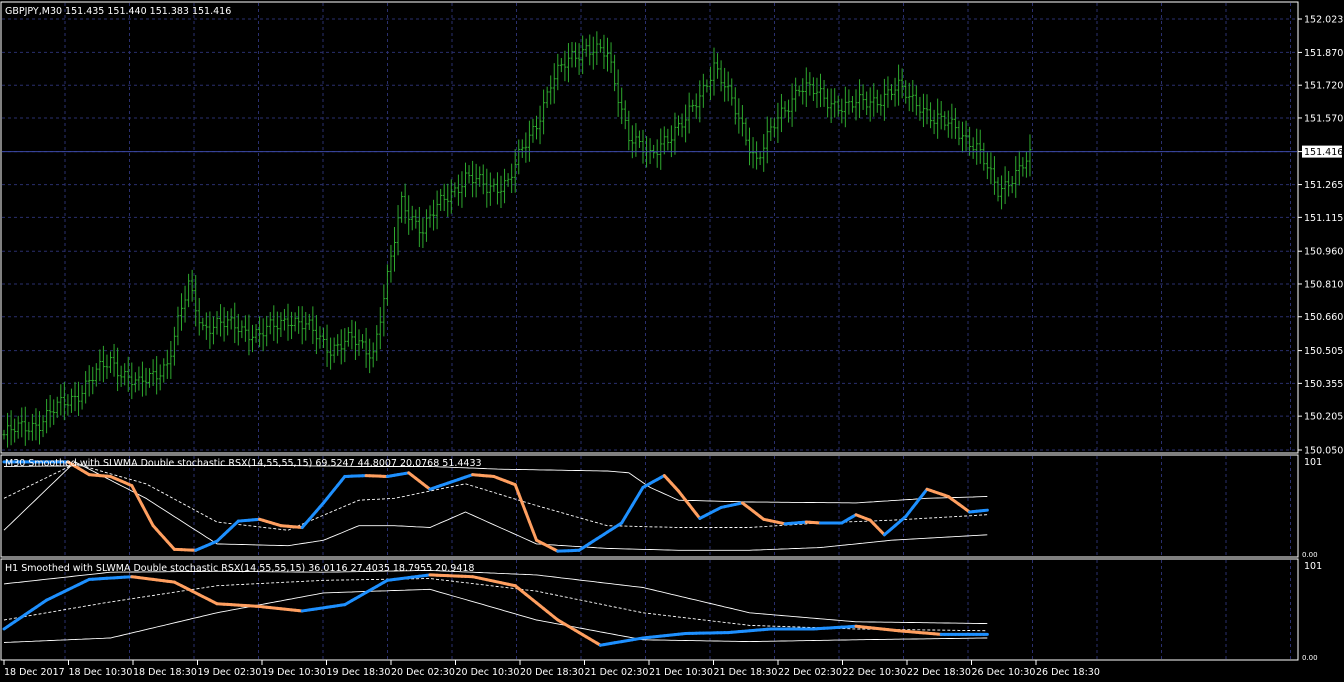  Describe the element at coordinates (1323, 185) in the screenshot. I see `price-tick-label: 151.265` at that location.